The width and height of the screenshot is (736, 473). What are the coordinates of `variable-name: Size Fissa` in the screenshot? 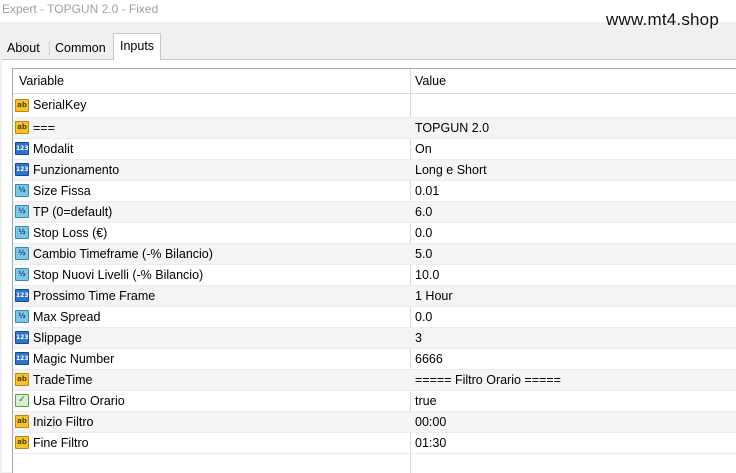 It's located at (62, 191).